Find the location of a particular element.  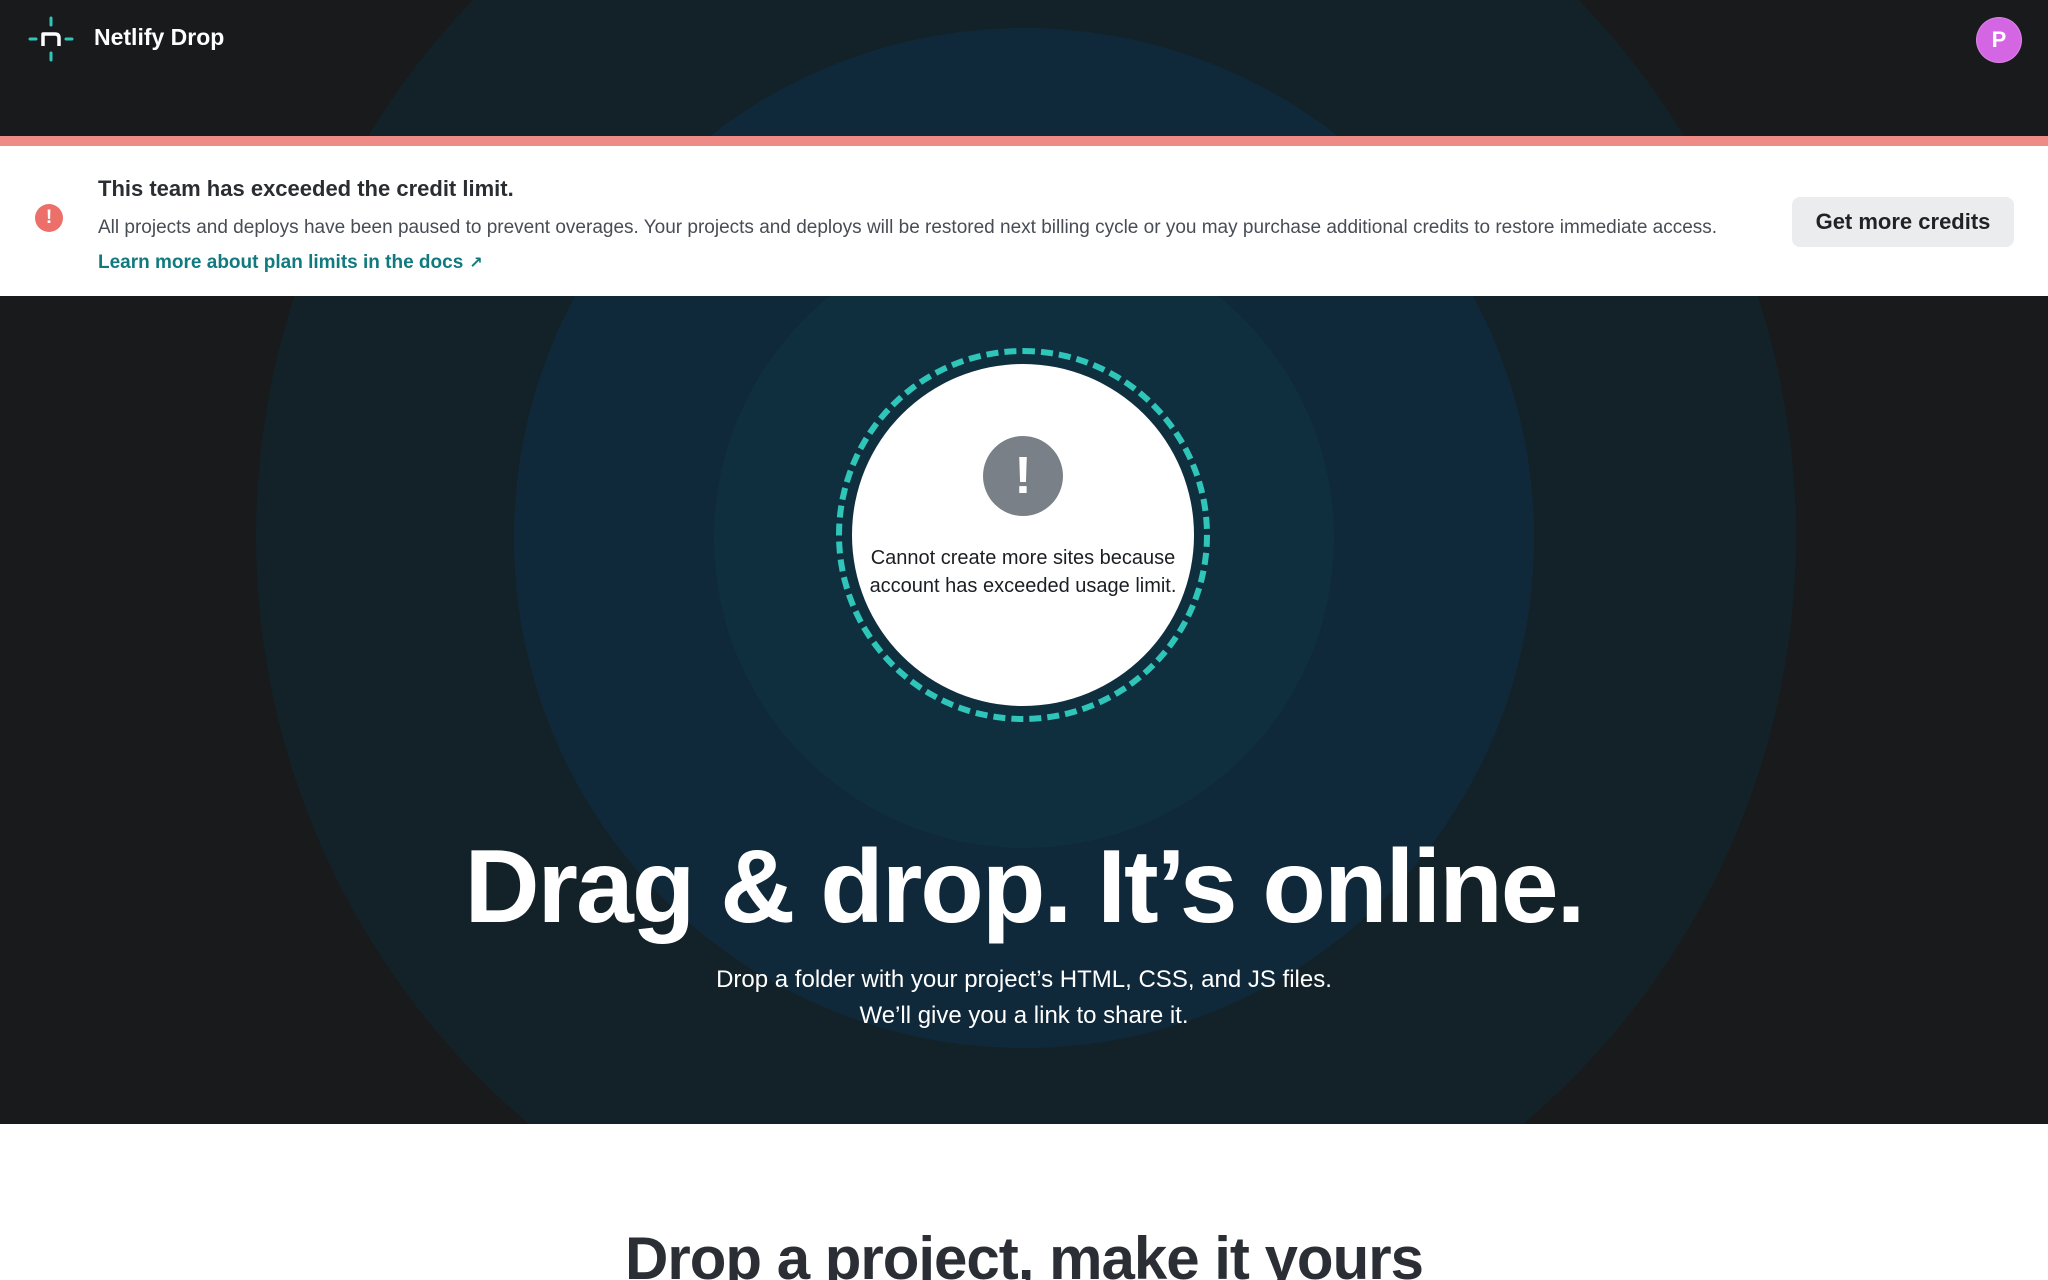

alert-accent-strip is located at coordinates (1024, 141).